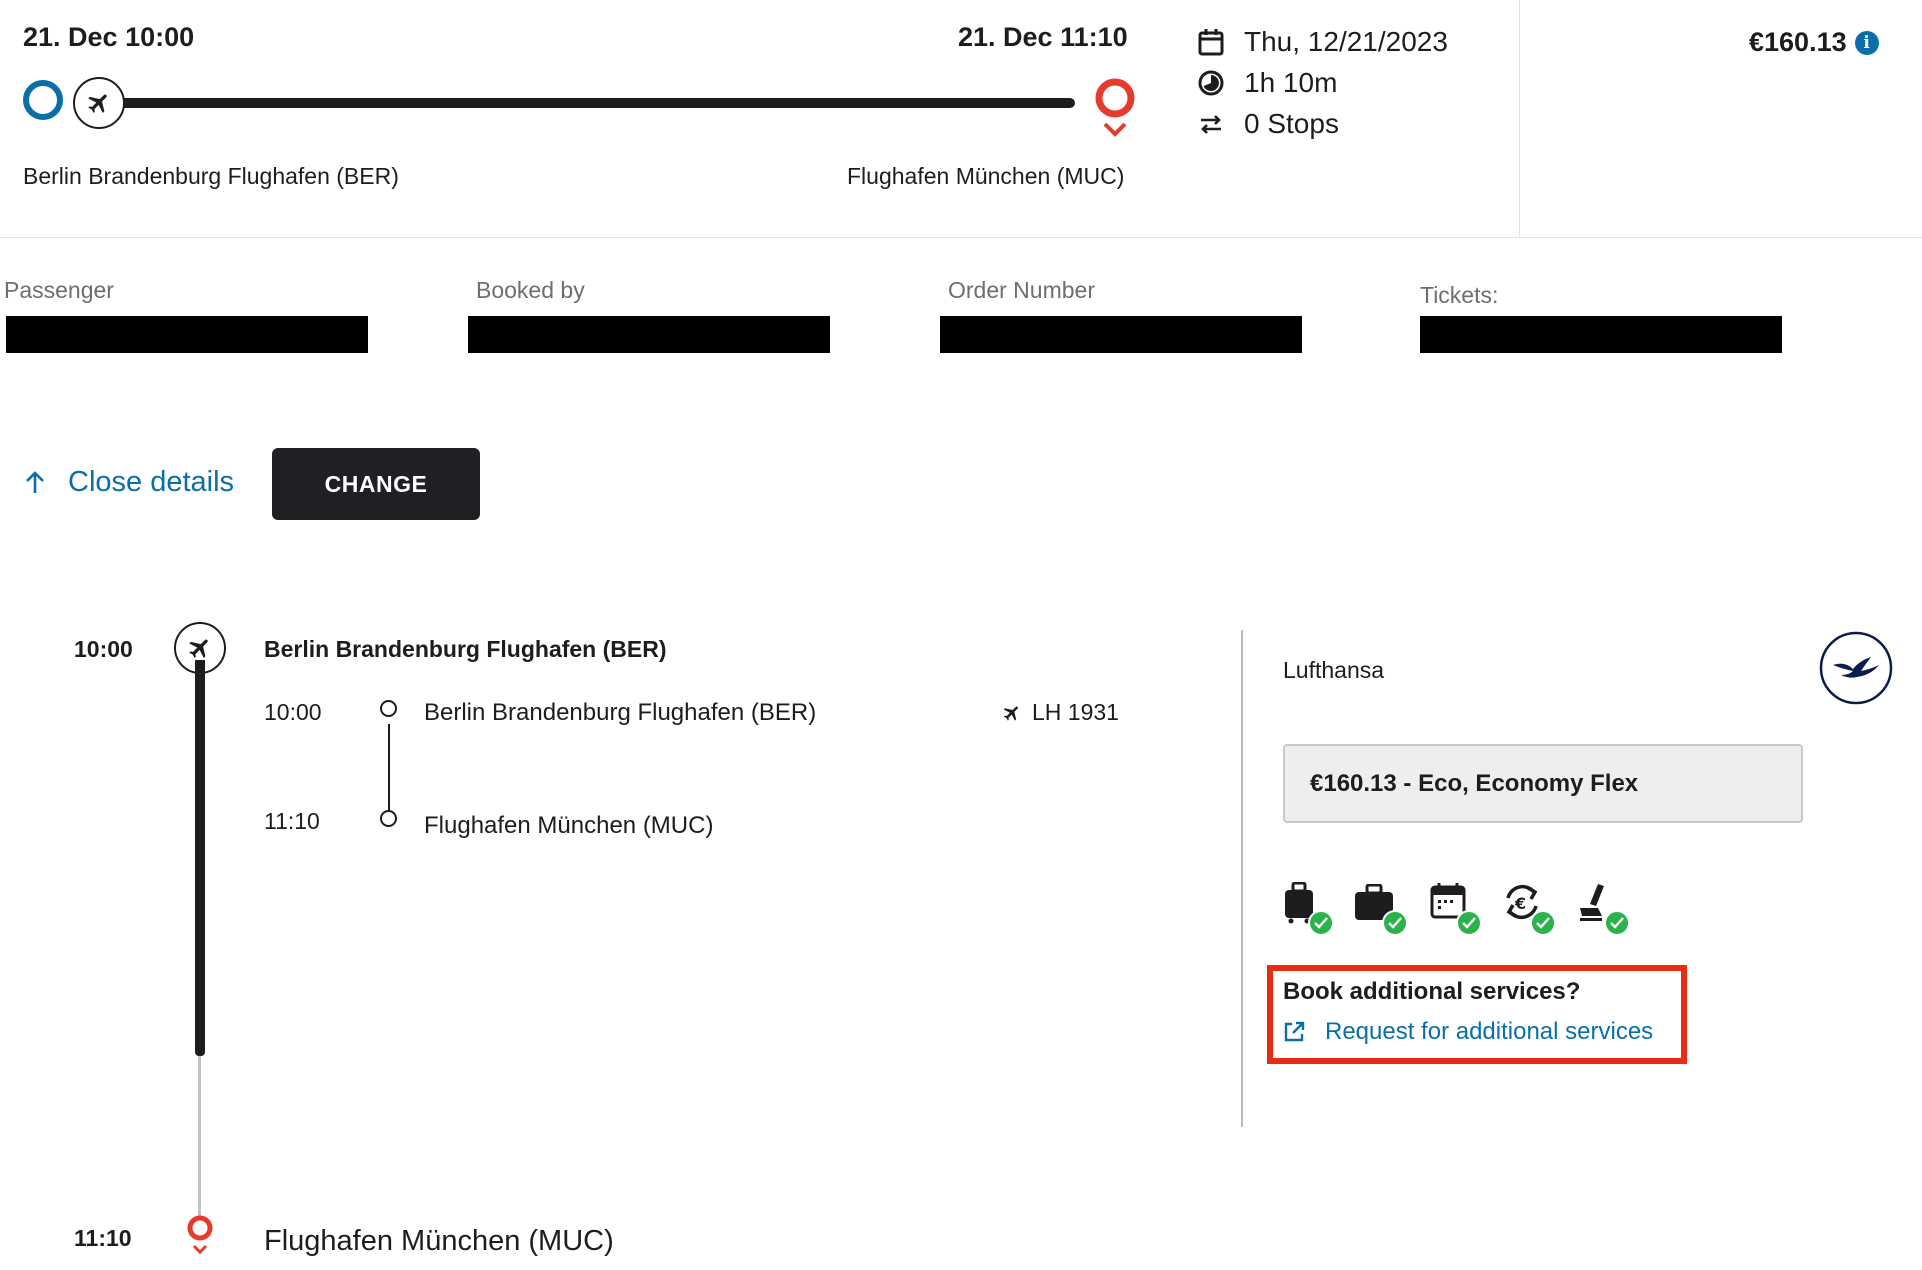  What do you see at coordinates (620, 712) in the screenshot?
I see `segment-departure-airport: Berlin Brandenburg Flughafen (BER)` at bounding box center [620, 712].